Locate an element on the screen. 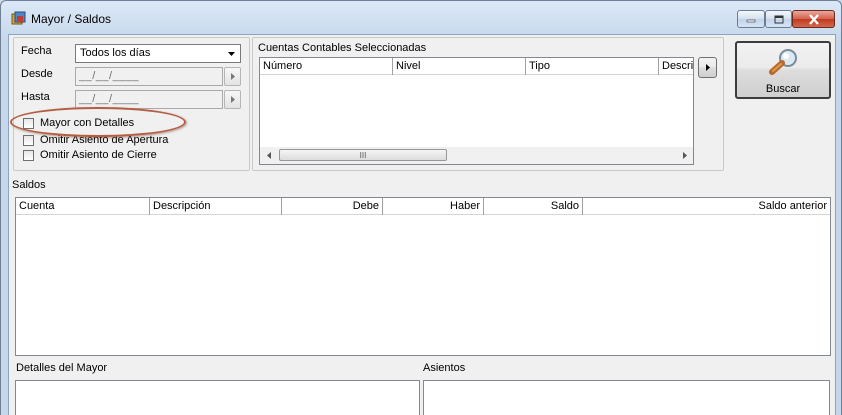 The width and height of the screenshot is (842, 415). column-header-descripcion: Descripción is located at coordinates (216, 206).